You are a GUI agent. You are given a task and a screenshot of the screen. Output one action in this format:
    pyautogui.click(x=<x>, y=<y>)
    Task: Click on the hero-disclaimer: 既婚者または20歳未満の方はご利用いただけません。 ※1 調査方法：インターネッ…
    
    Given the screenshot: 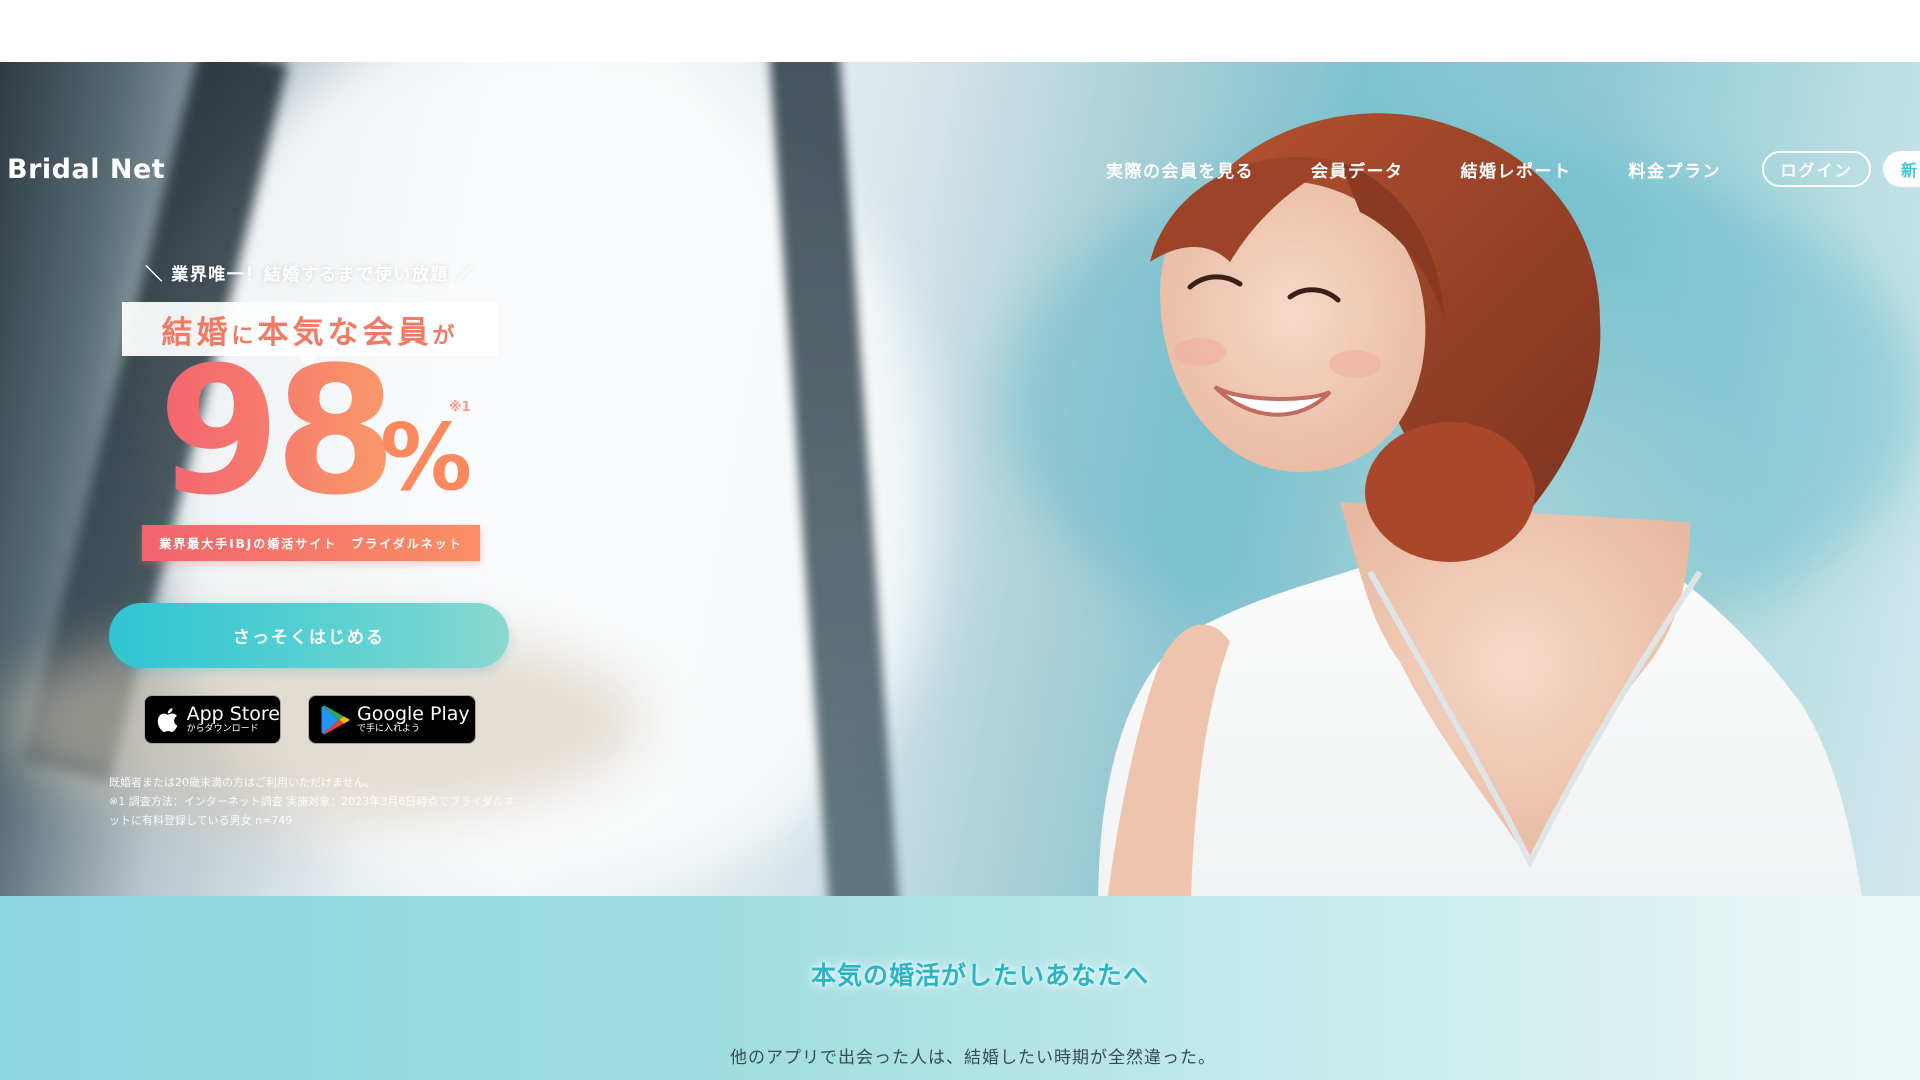 What is the action you would take?
    pyautogui.click(x=316, y=801)
    